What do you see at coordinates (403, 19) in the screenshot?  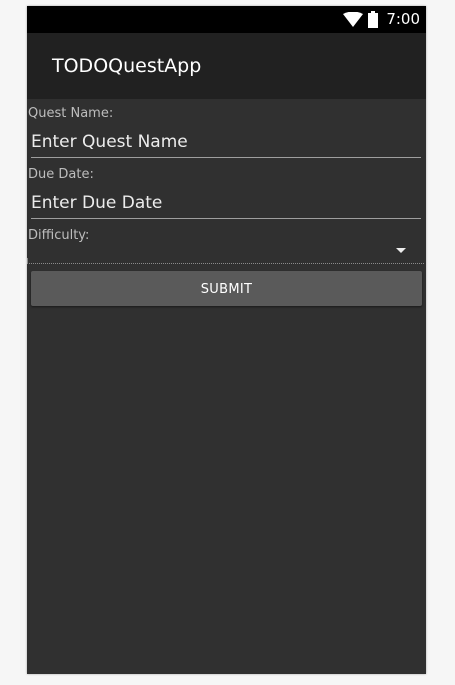 I see `status-time: 7:00` at bounding box center [403, 19].